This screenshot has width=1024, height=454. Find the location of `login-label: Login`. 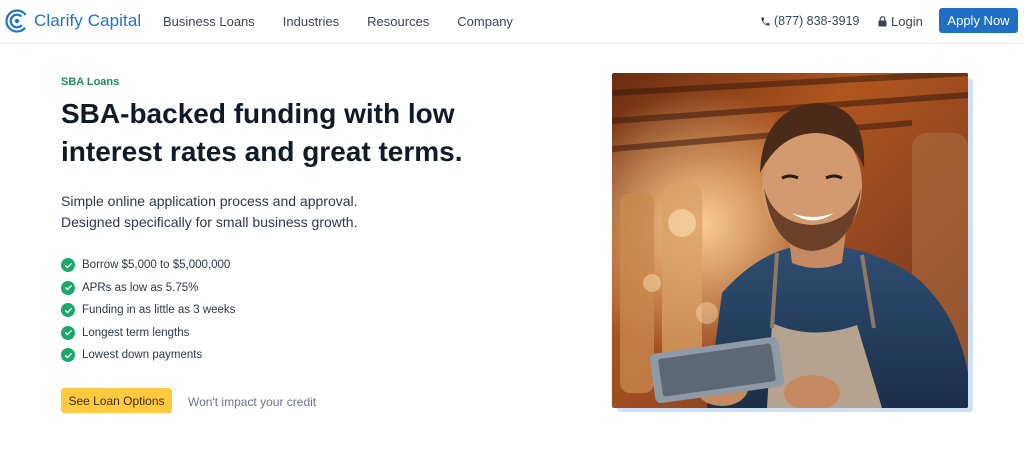

login-label: Login is located at coordinates (907, 21).